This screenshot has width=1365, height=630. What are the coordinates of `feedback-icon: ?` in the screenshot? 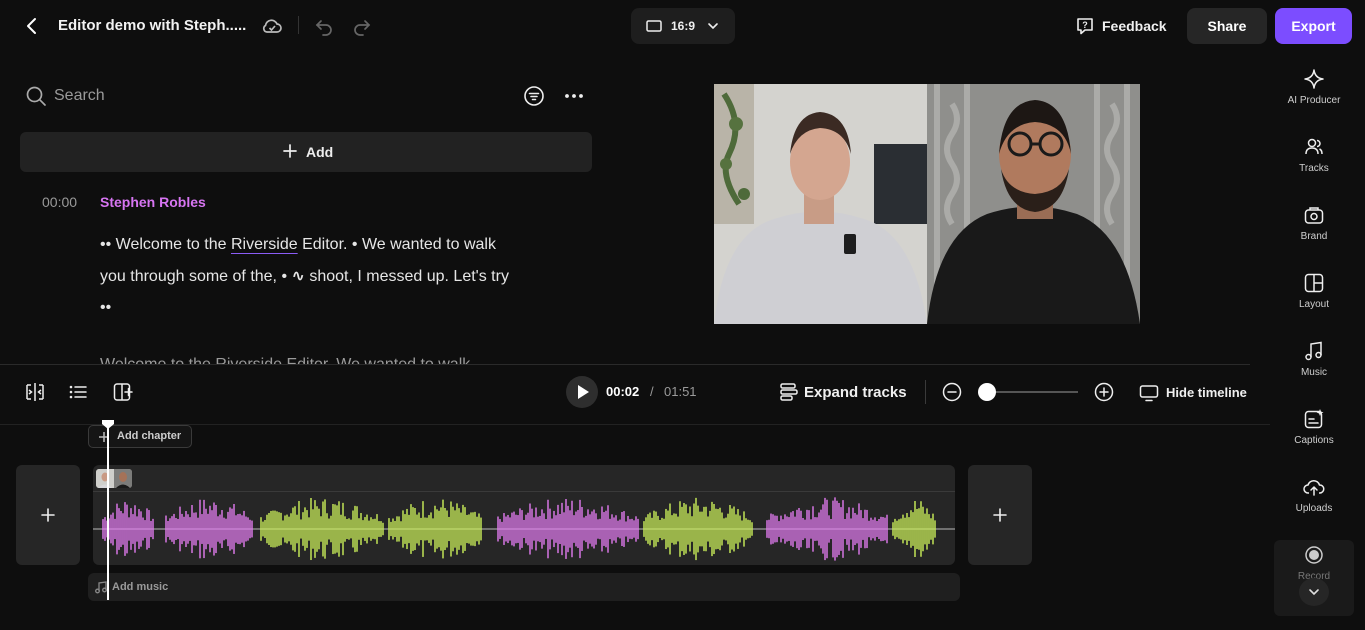 It's located at (1085, 26).